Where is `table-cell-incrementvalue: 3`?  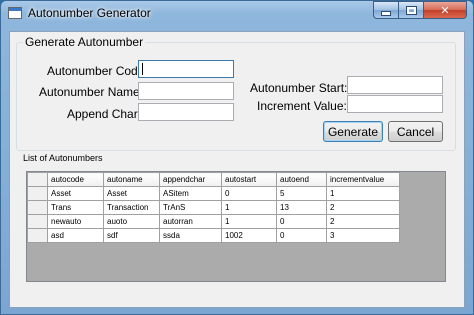
table-cell-incrementvalue: 3 is located at coordinates (363, 235).